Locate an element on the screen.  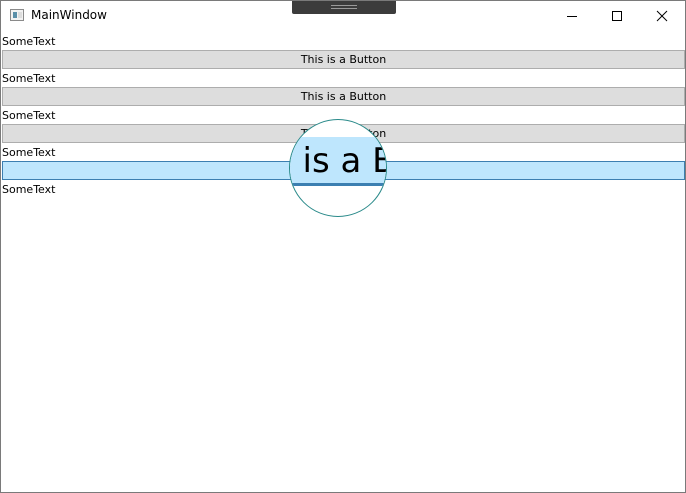
button-1: This is a Button is located at coordinates (343, 59).